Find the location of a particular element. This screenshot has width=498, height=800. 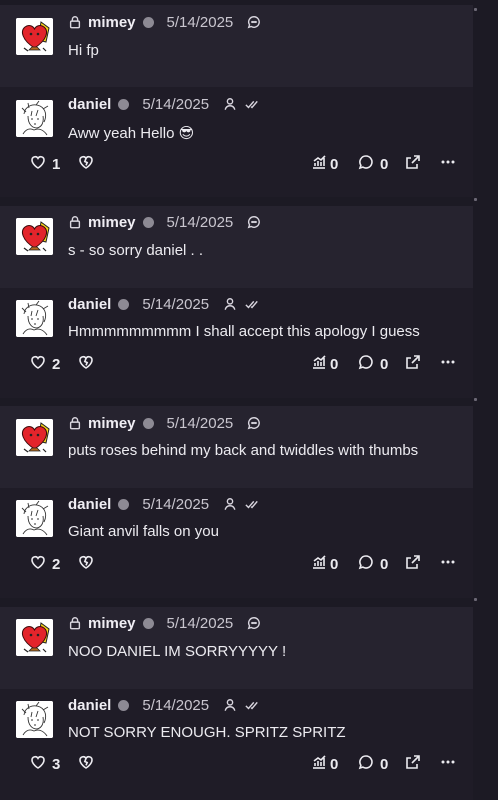

message-text: NOT SORRY ENOUGH. SPRITZ SPRITZ is located at coordinates (207, 732).